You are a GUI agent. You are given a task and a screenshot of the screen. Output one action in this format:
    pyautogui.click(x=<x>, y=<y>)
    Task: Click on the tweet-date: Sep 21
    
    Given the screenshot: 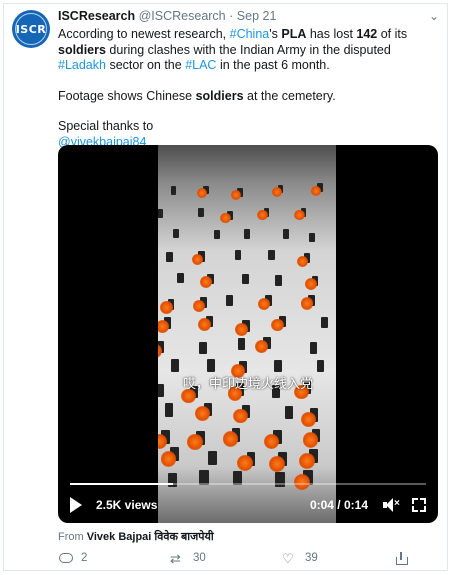 What is the action you would take?
    pyautogui.click(x=257, y=16)
    